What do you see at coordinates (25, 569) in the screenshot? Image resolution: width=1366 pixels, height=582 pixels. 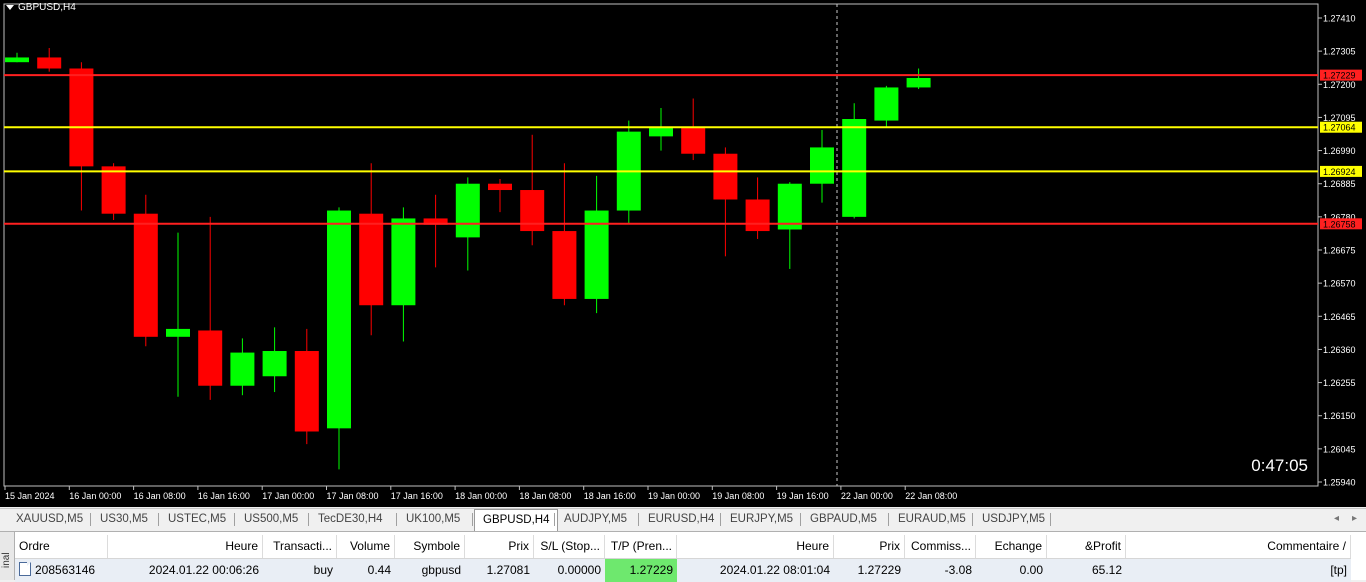 I see `order-icon` at bounding box center [25, 569].